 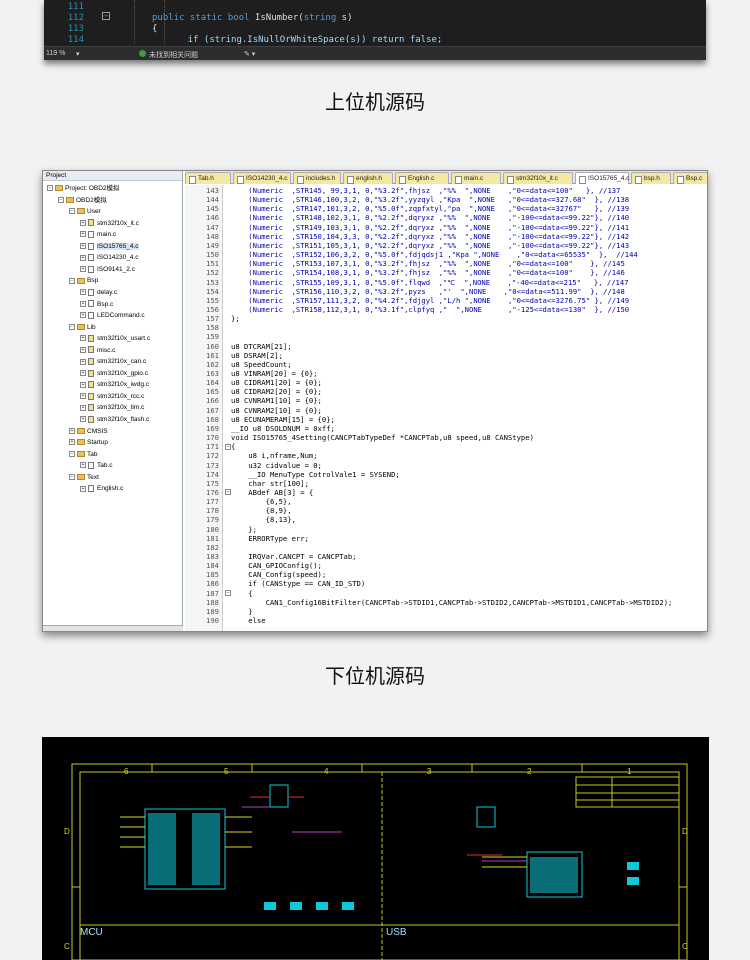 What do you see at coordinates (212, 373) in the screenshot?
I see `line-number: 163` at bounding box center [212, 373].